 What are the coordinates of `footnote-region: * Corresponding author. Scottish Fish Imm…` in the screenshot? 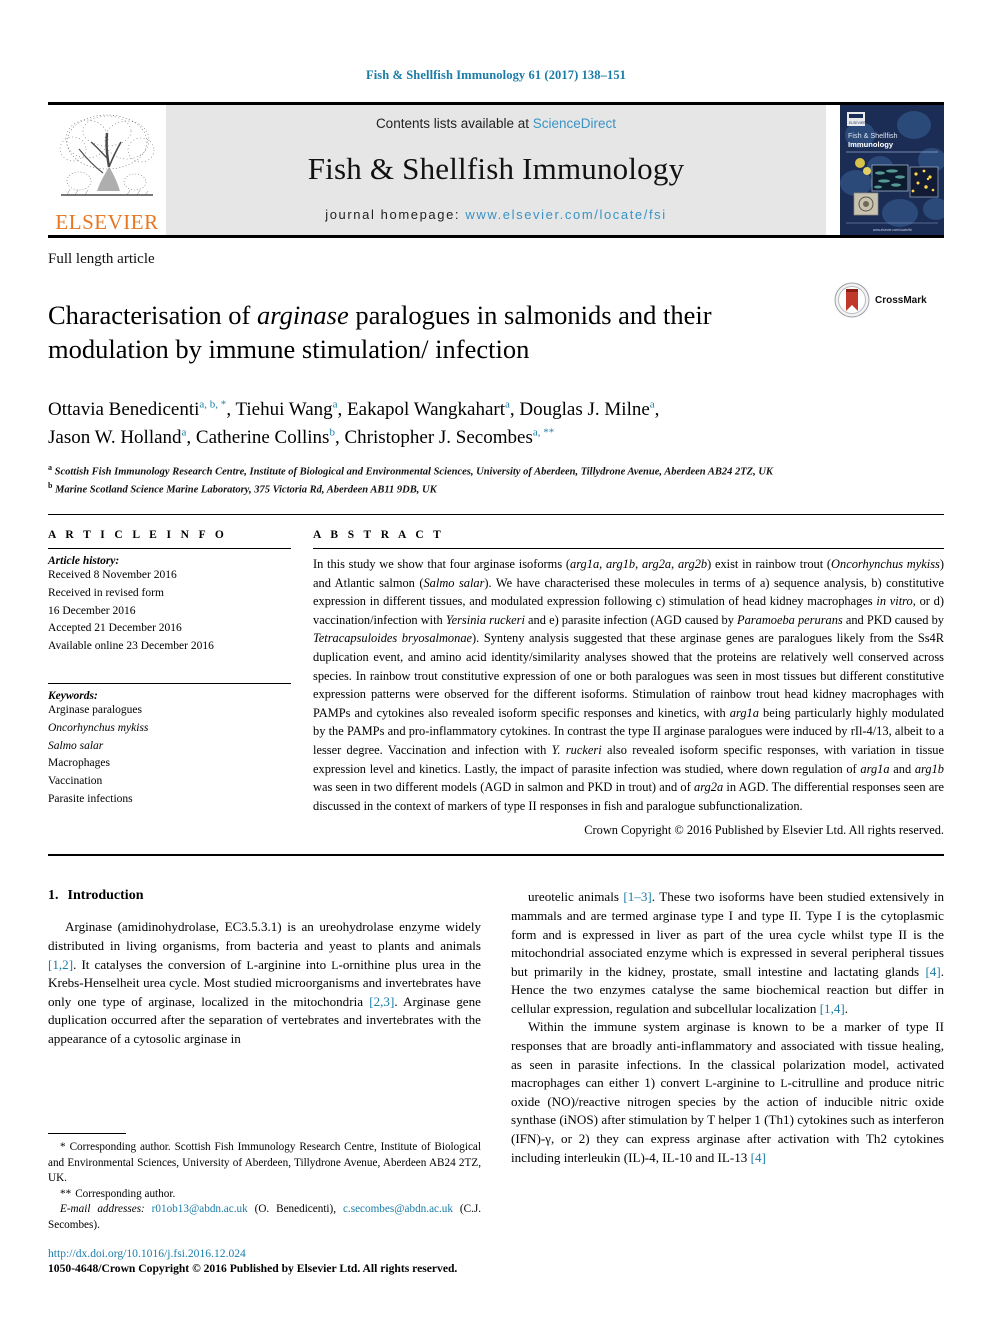 It's located at (264, 1204).